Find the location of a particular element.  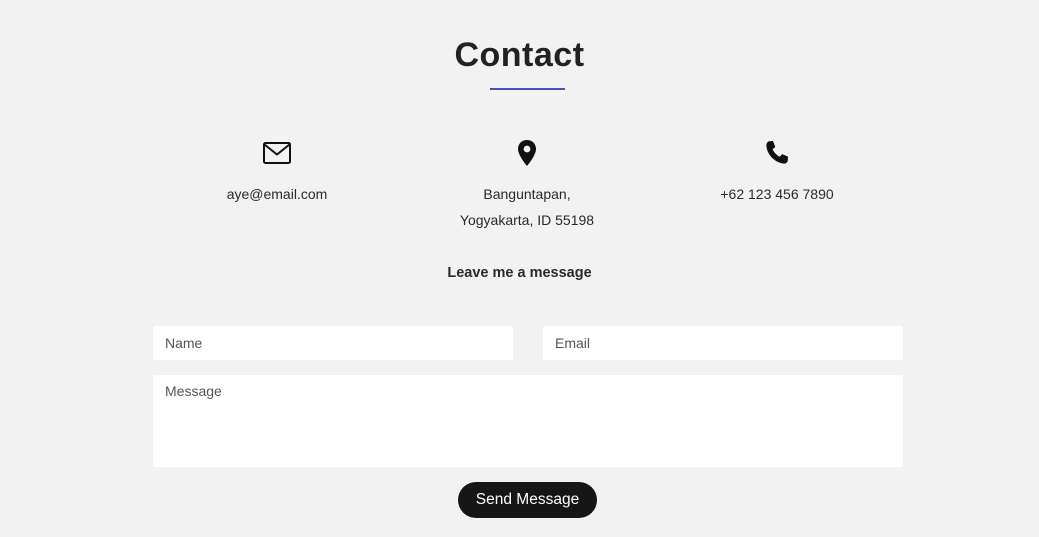

contact-address-item: Banguntapan, Yogyakarta, ID 55198 is located at coordinates (527, 185).